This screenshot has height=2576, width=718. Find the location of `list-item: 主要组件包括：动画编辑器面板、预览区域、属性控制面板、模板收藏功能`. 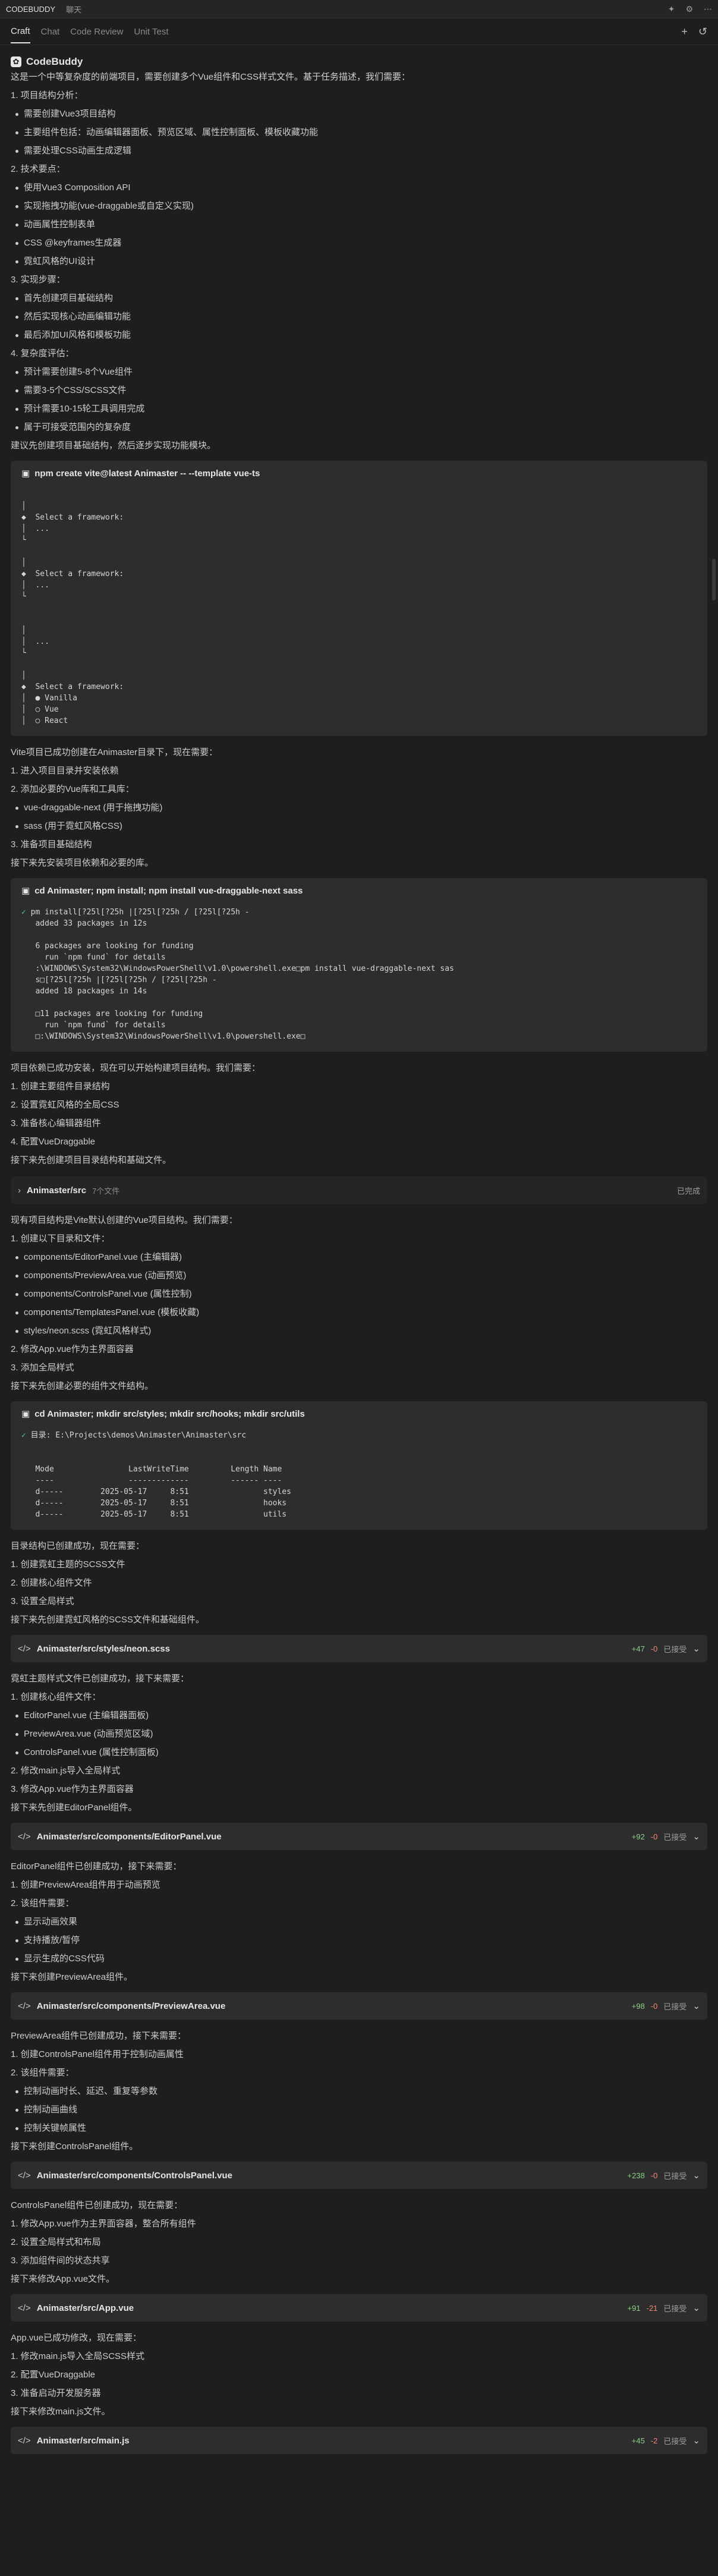

list-item: 主要组件包括：动画编辑器面板、预览区域、属性控制面板、模板收藏功能 is located at coordinates (359, 132).